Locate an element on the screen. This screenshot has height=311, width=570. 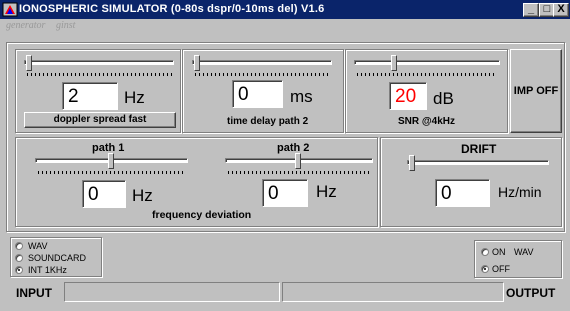
source-option-label: SOUNDCARD is located at coordinates (57, 258).